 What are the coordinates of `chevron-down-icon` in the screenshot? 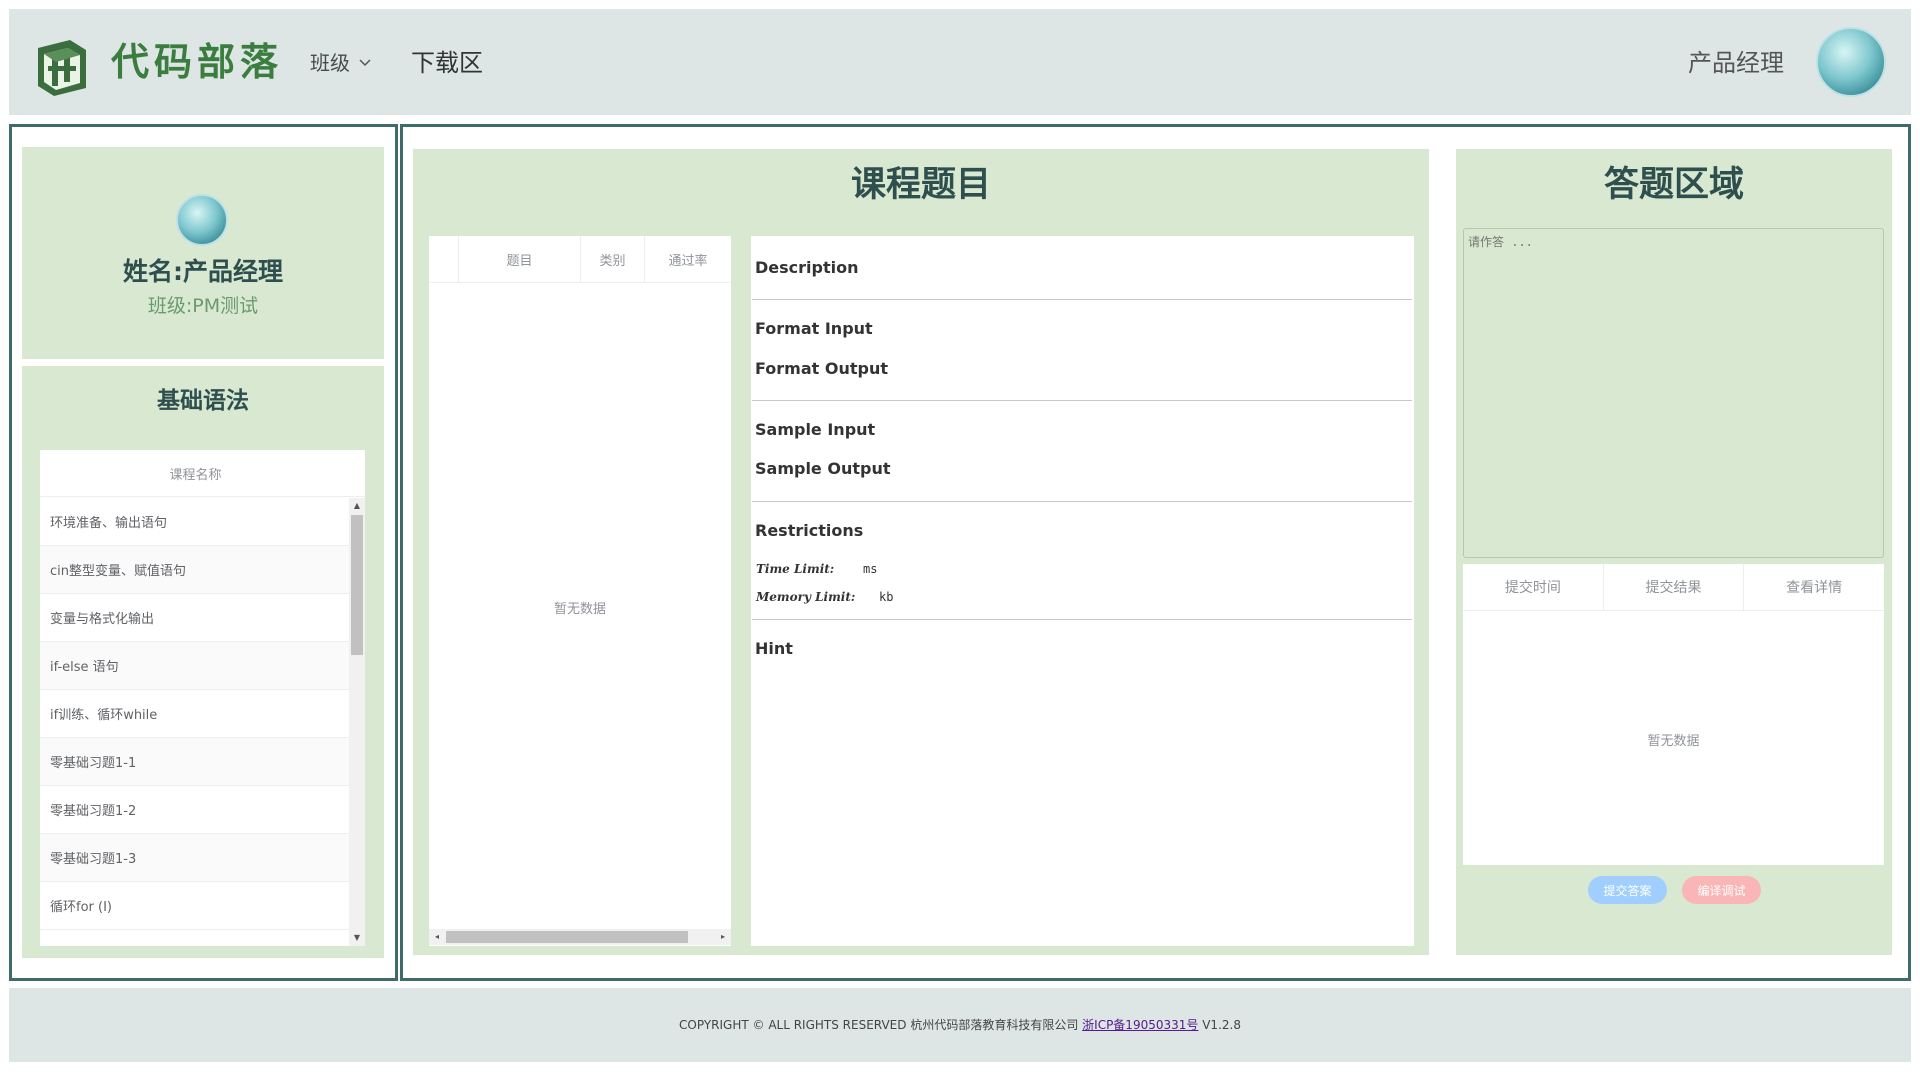 It's located at (365, 63).